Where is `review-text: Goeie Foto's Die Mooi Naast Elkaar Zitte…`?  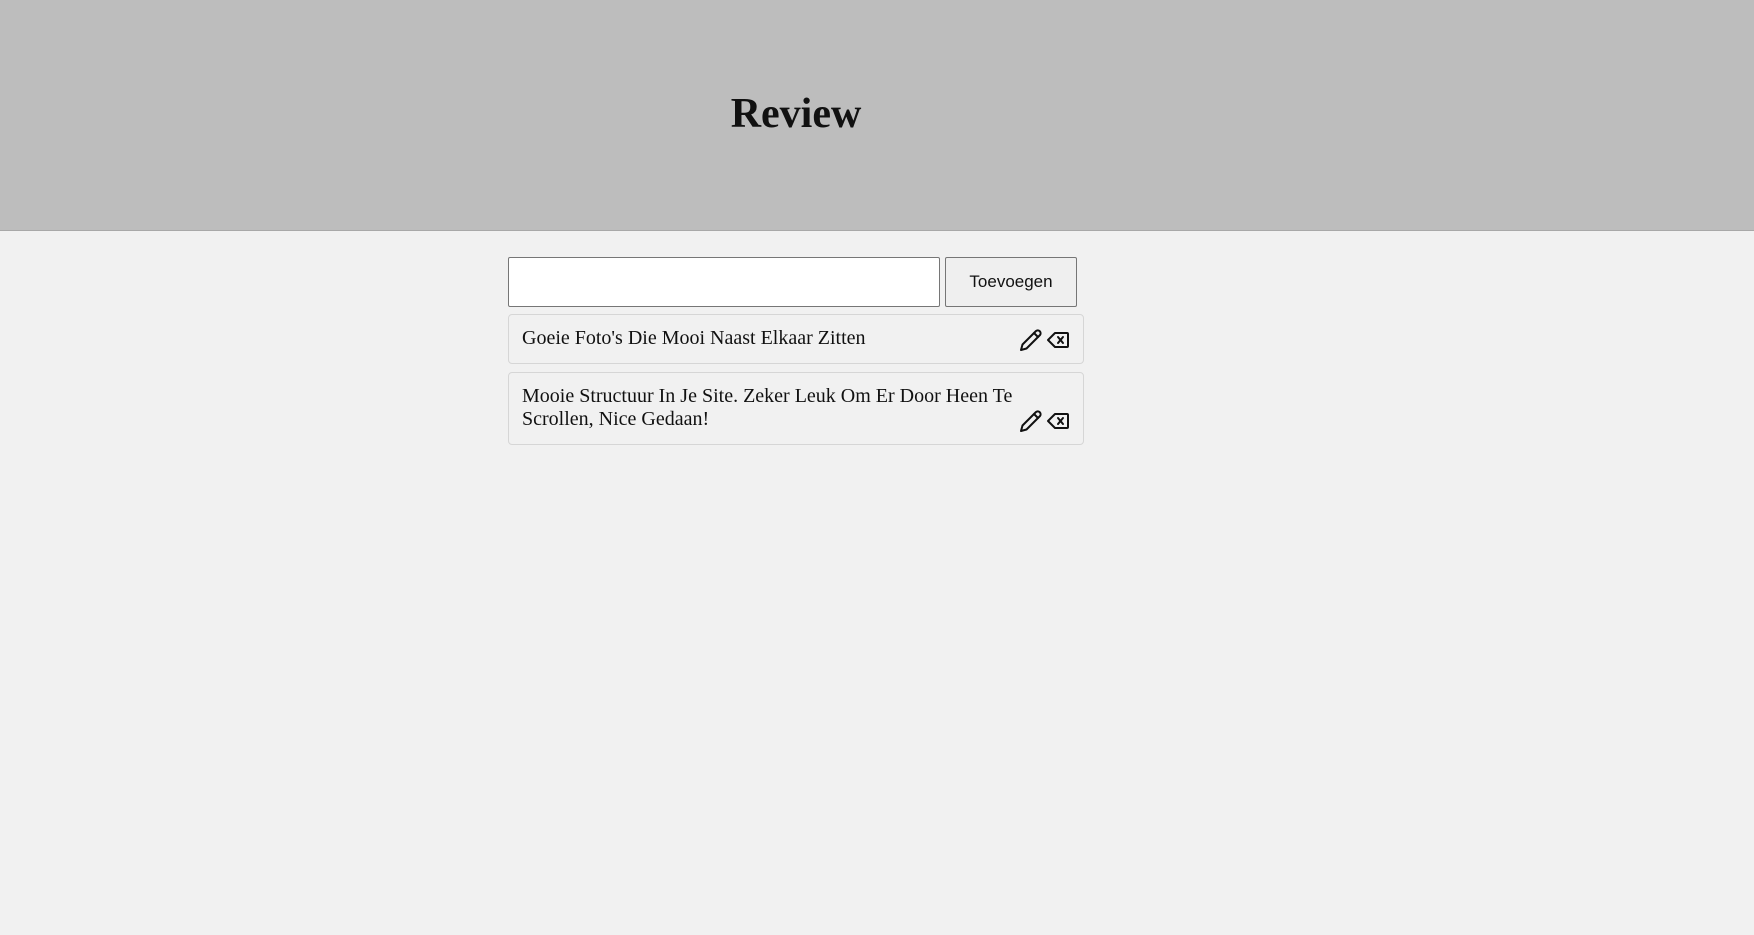 review-text: Goeie Foto's Die Mooi Naast Elkaar Zitte… is located at coordinates (694, 338).